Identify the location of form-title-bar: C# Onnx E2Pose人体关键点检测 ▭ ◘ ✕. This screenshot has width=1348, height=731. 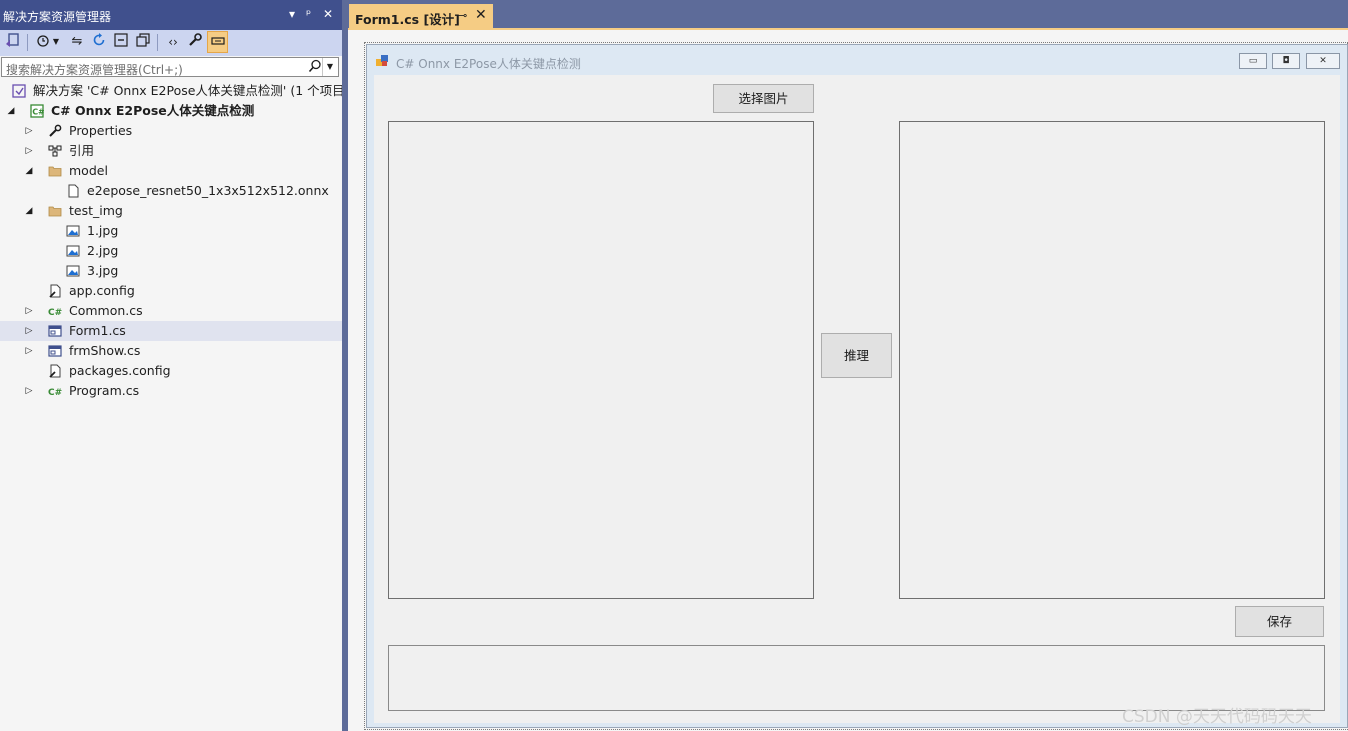
(857, 60).